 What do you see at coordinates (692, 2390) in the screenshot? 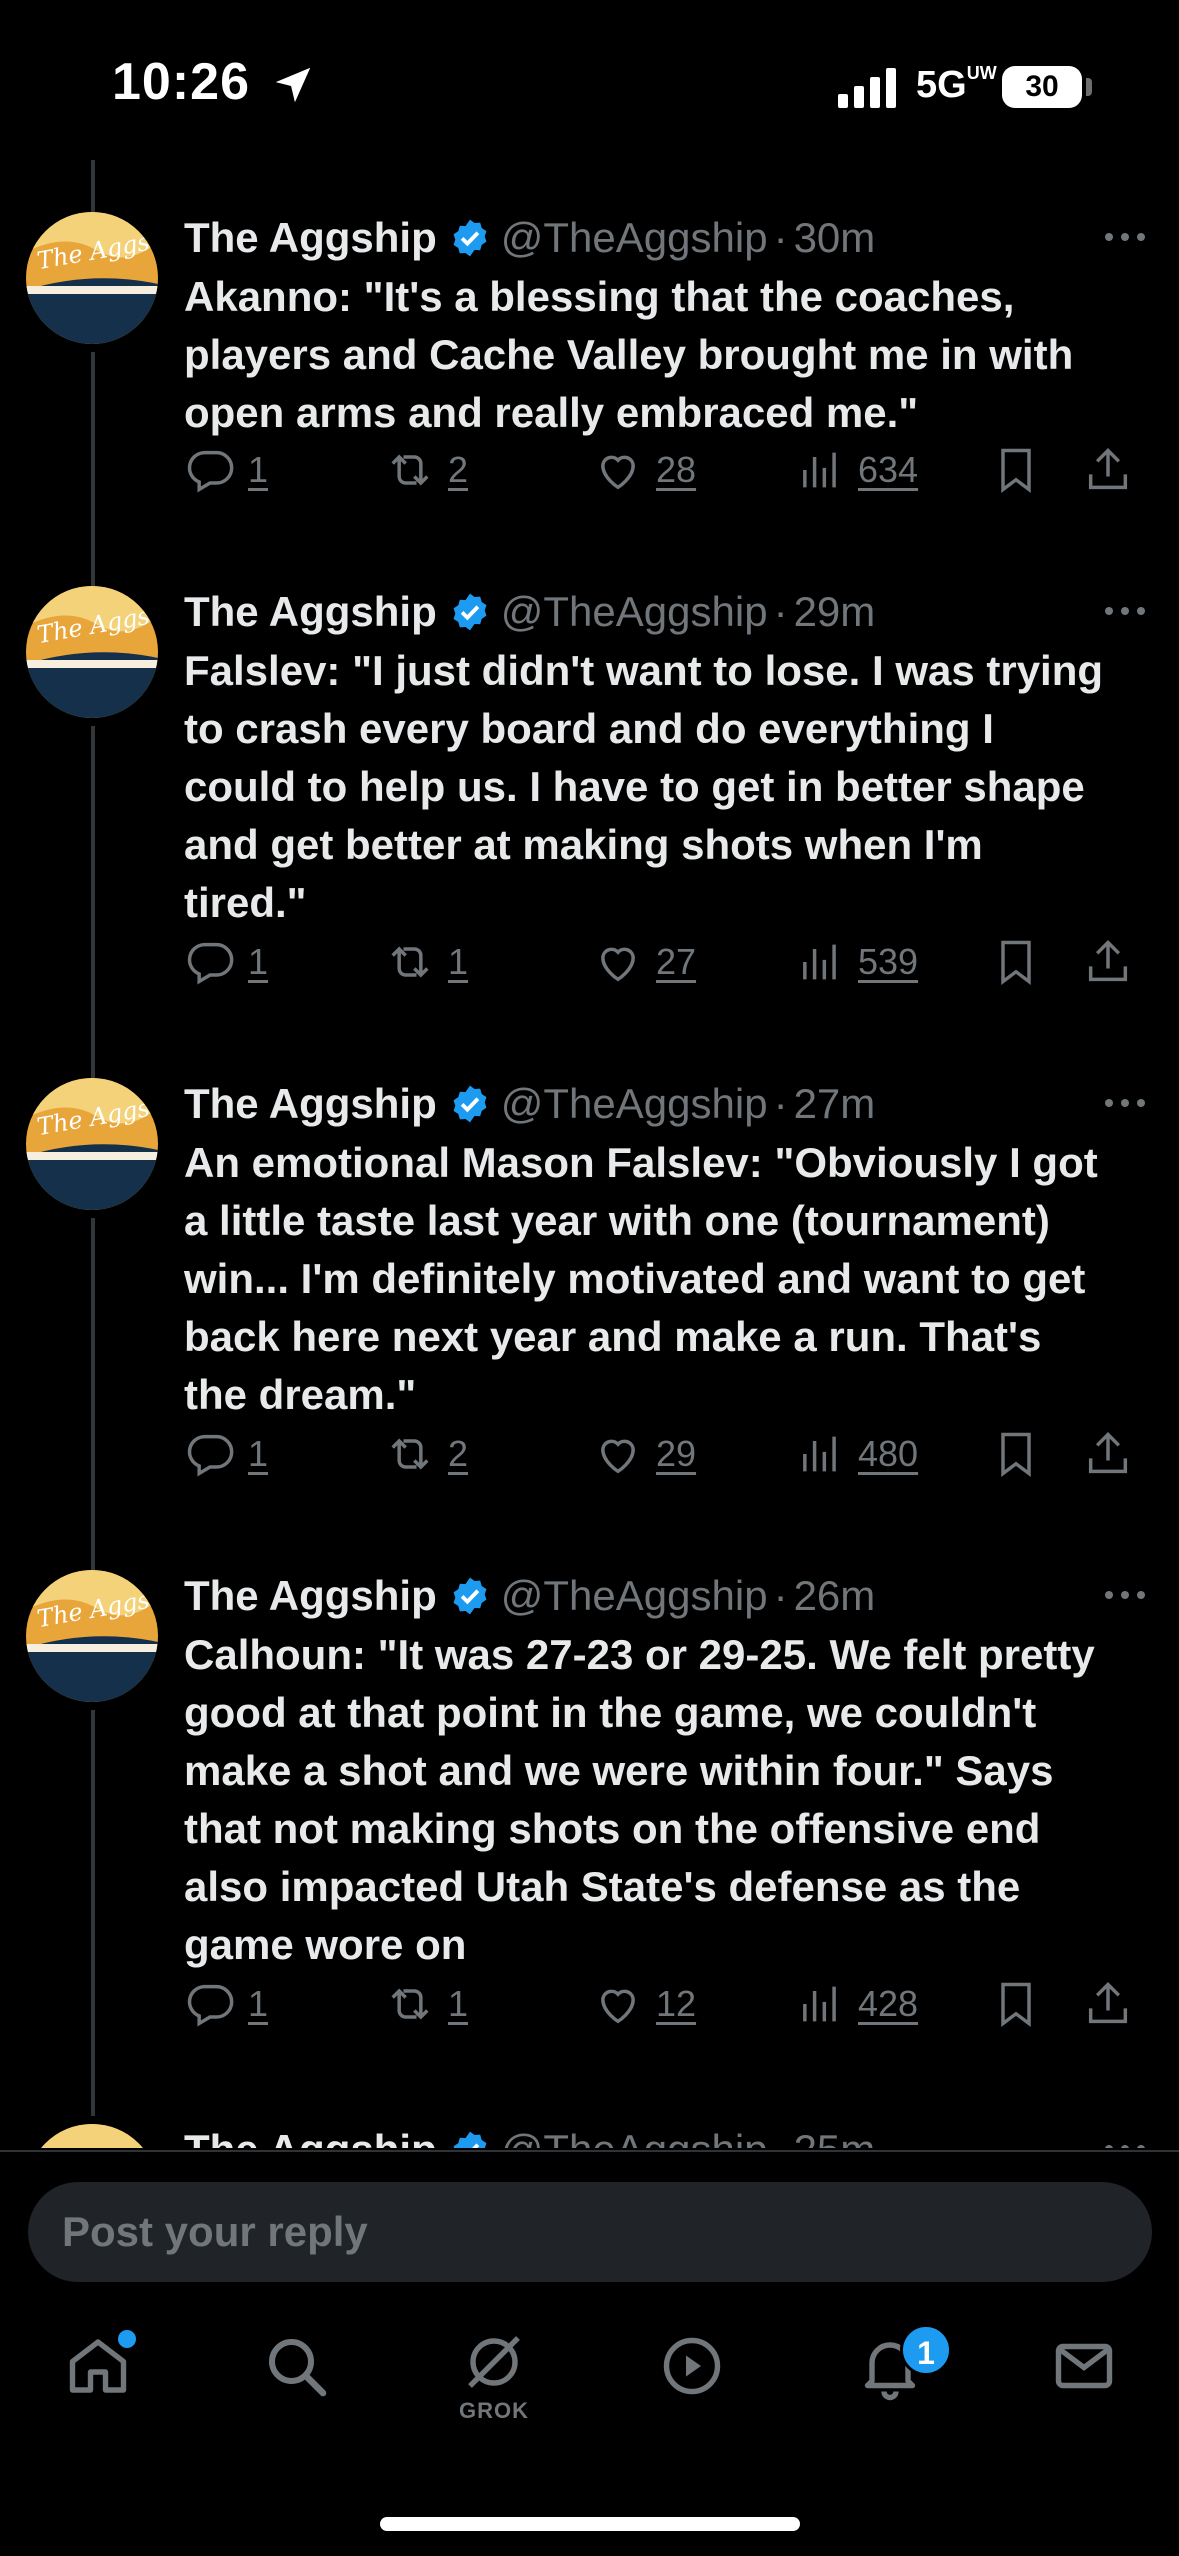
I see `tab-video` at bounding box center [692, 2390].